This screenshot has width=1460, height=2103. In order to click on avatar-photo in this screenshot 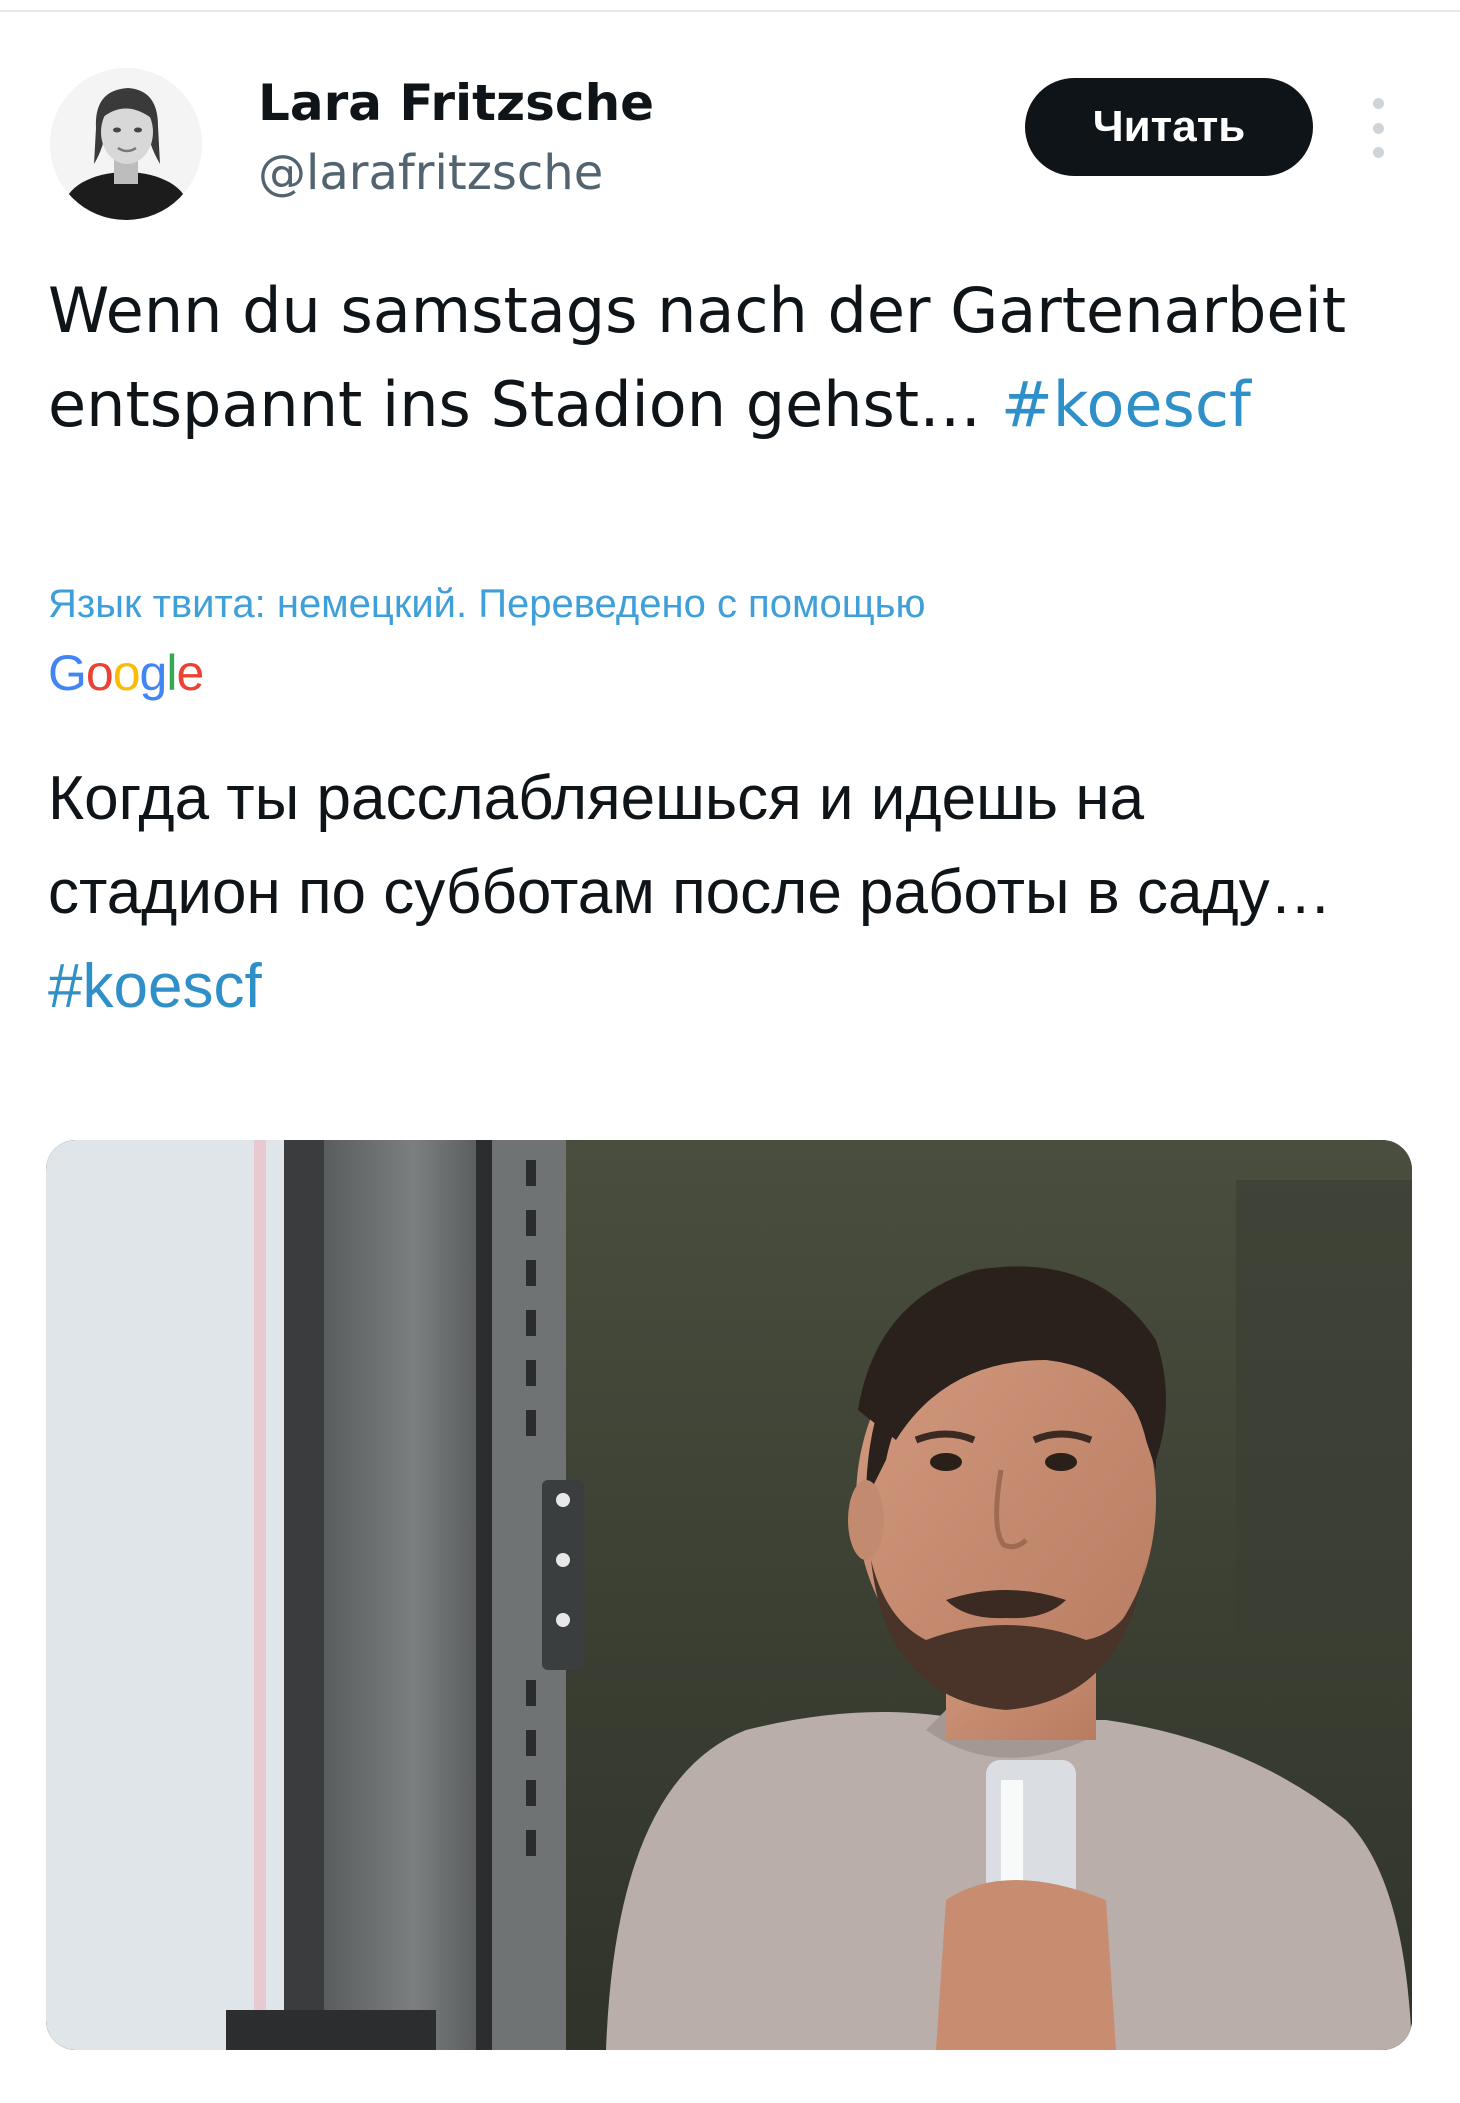, I will do `click(126, 144)`.